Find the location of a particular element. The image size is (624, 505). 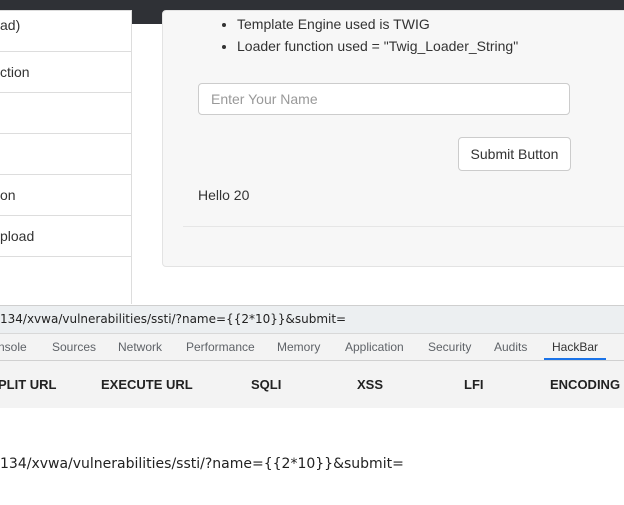

tab-audits: Audits is located at coordinates (510, 347).